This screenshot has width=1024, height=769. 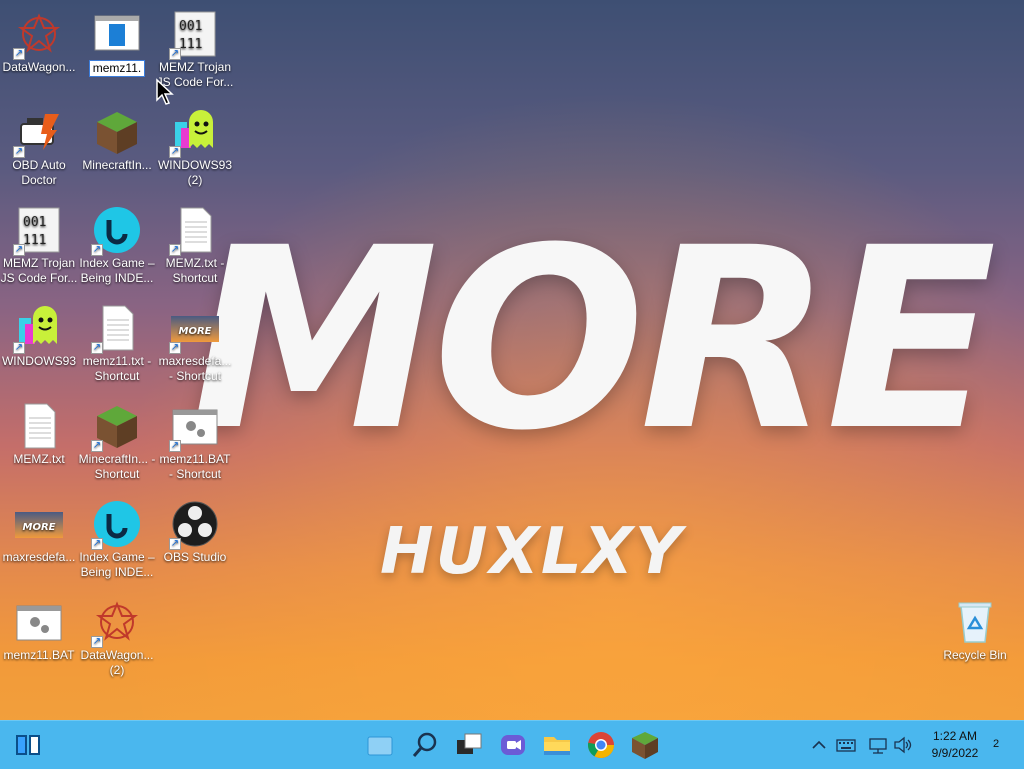 I want to click on batch-file-icon: ↗, so click(x=194, y=427).